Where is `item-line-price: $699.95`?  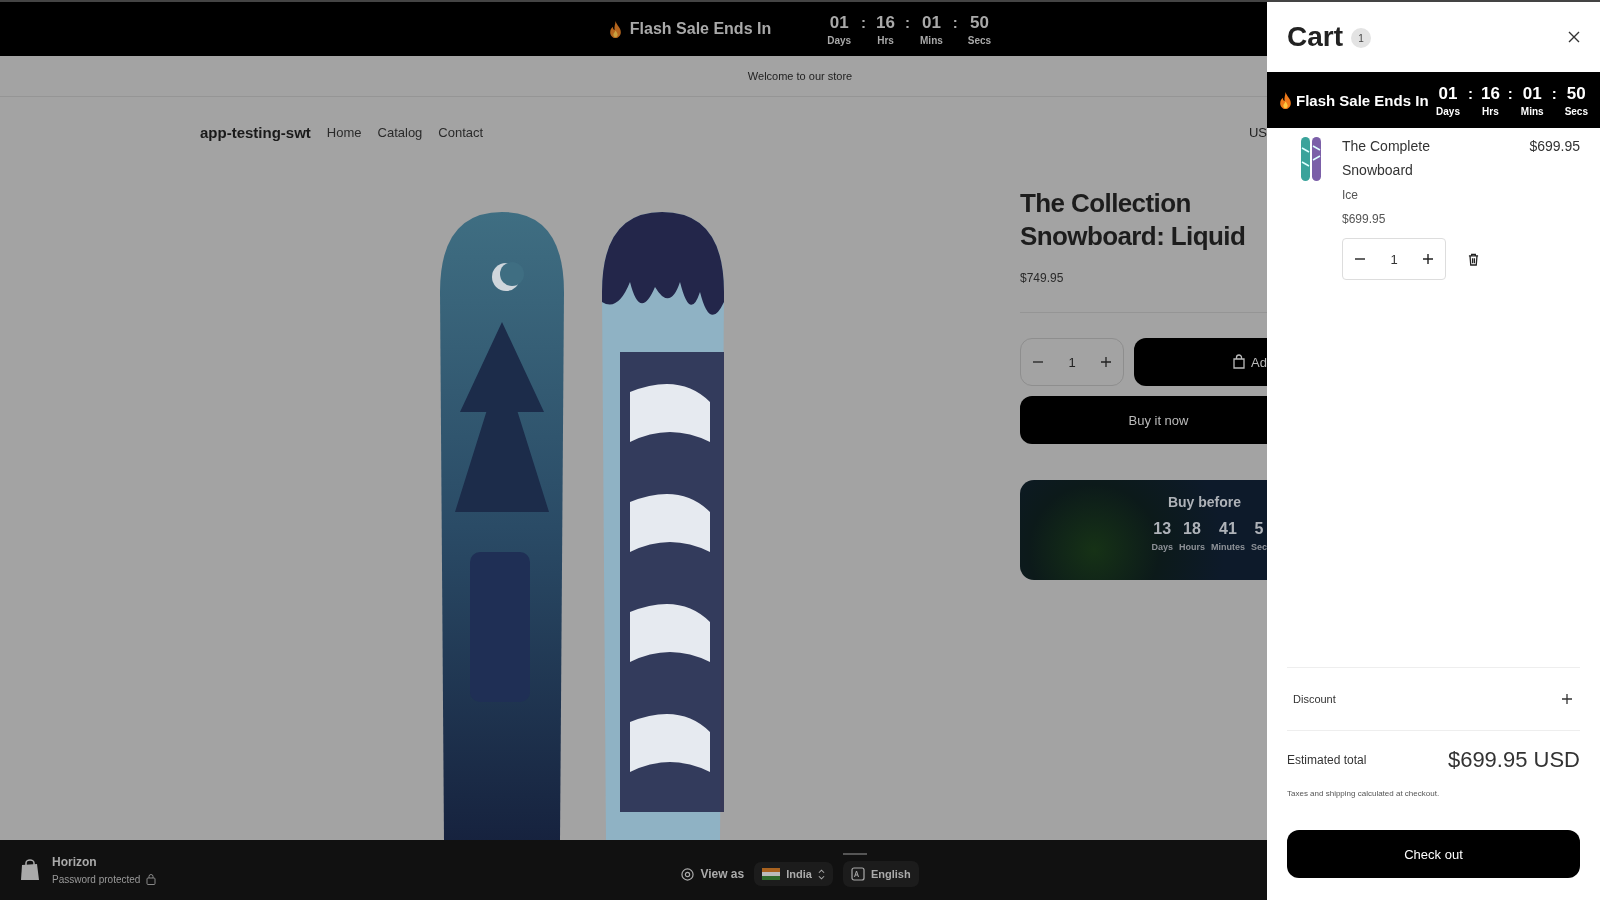
item-line-price: $699.95 is located at coordinates (1554, 146).